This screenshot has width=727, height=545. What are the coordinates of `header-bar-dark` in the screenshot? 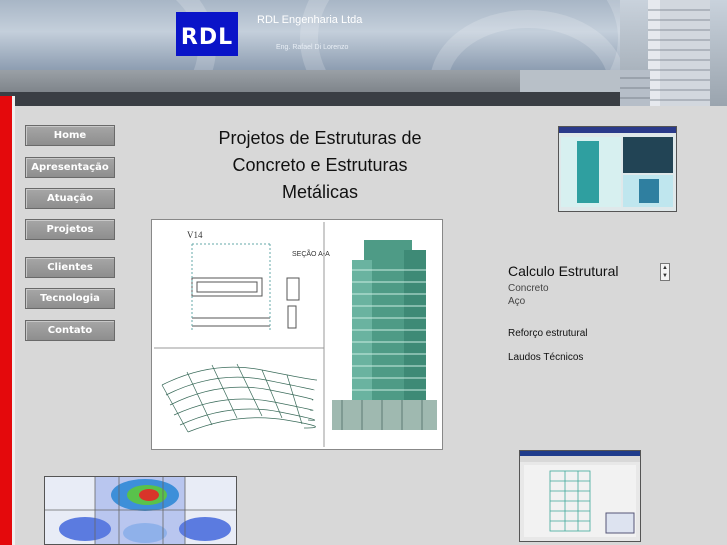 It's located at (310, 99).